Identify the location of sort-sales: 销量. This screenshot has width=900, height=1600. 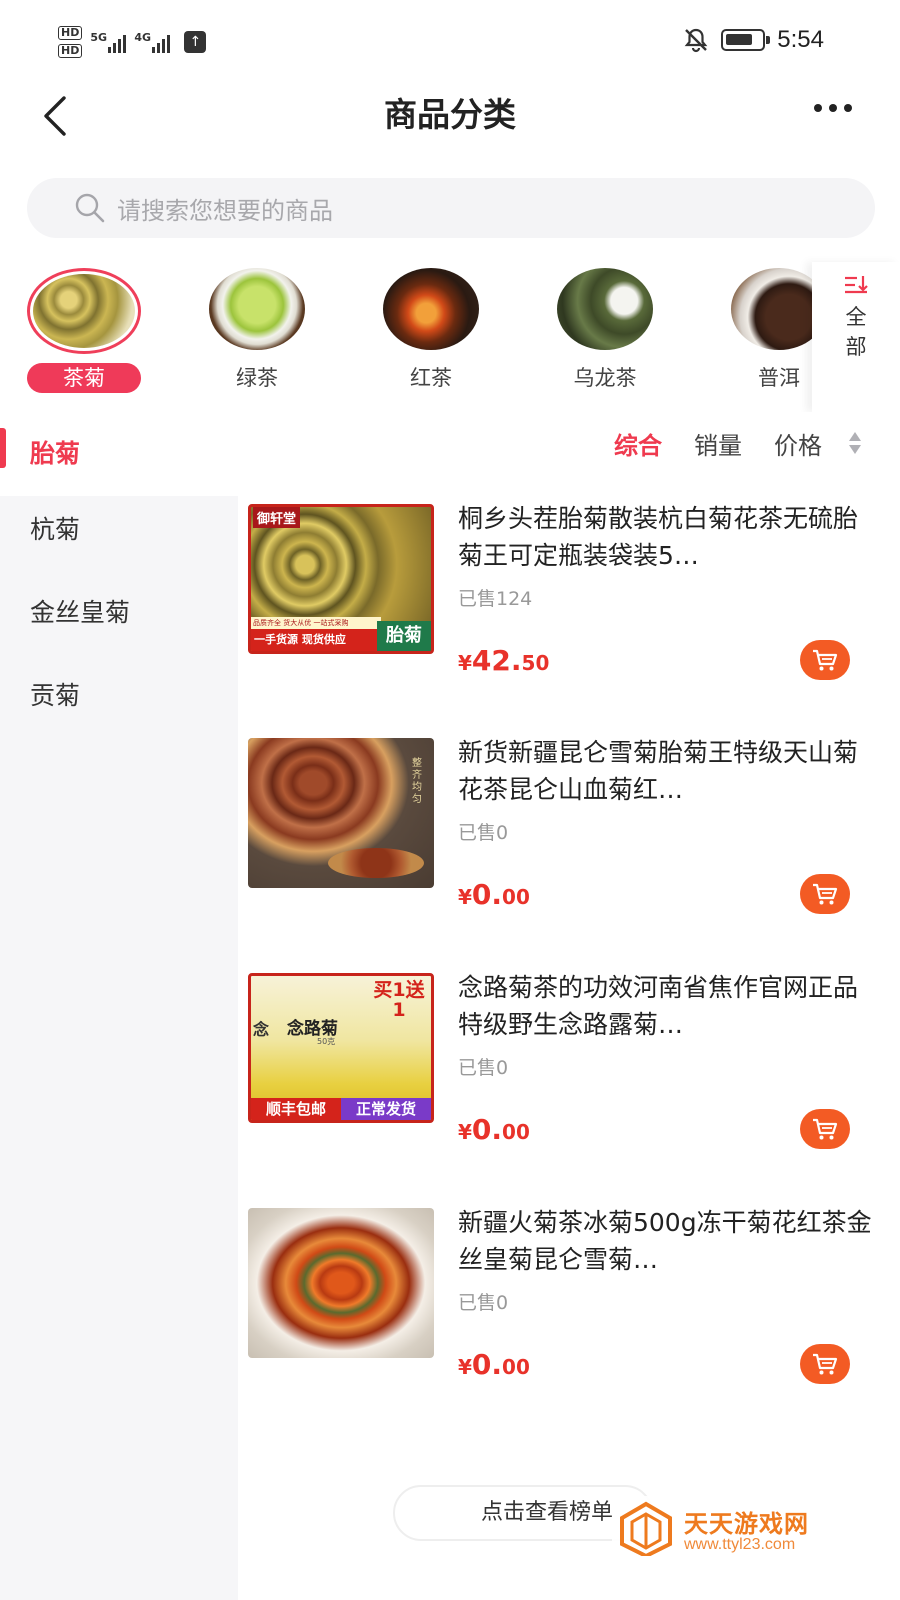
(718, 443).